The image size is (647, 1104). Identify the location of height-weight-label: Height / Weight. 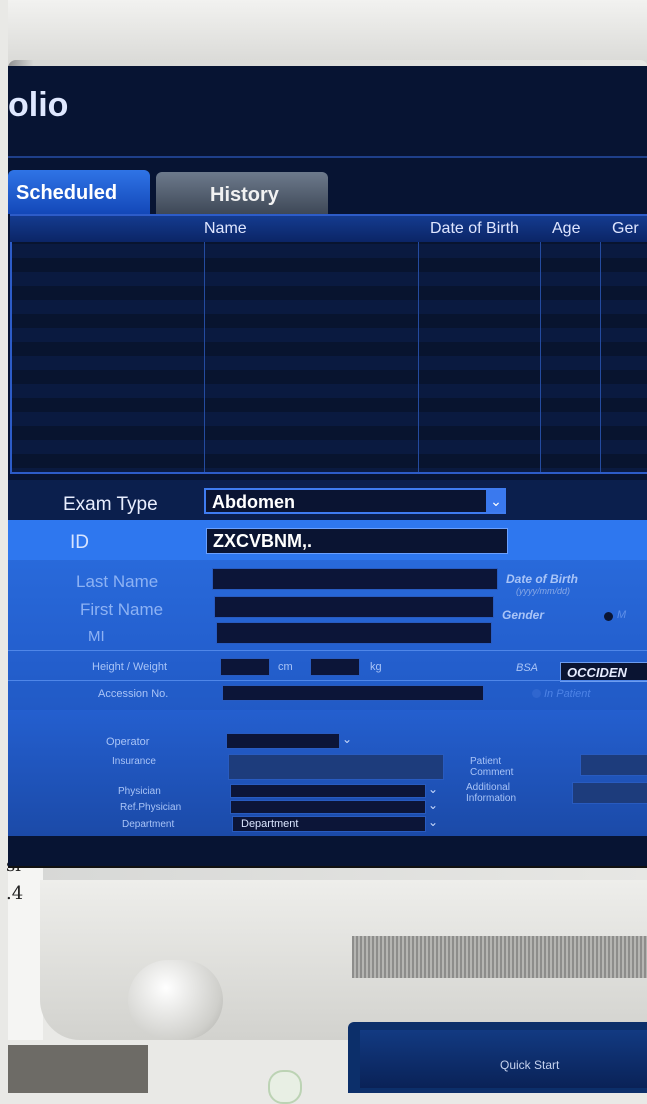
(130, 667).